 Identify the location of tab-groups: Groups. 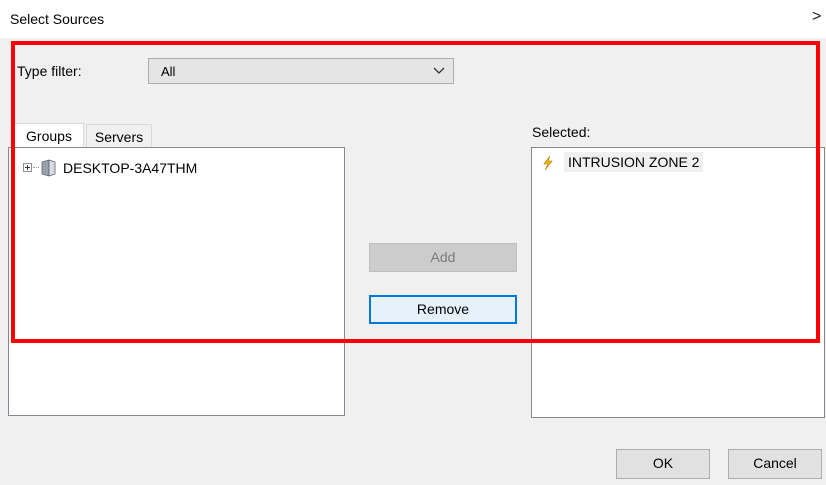
(49, 135).